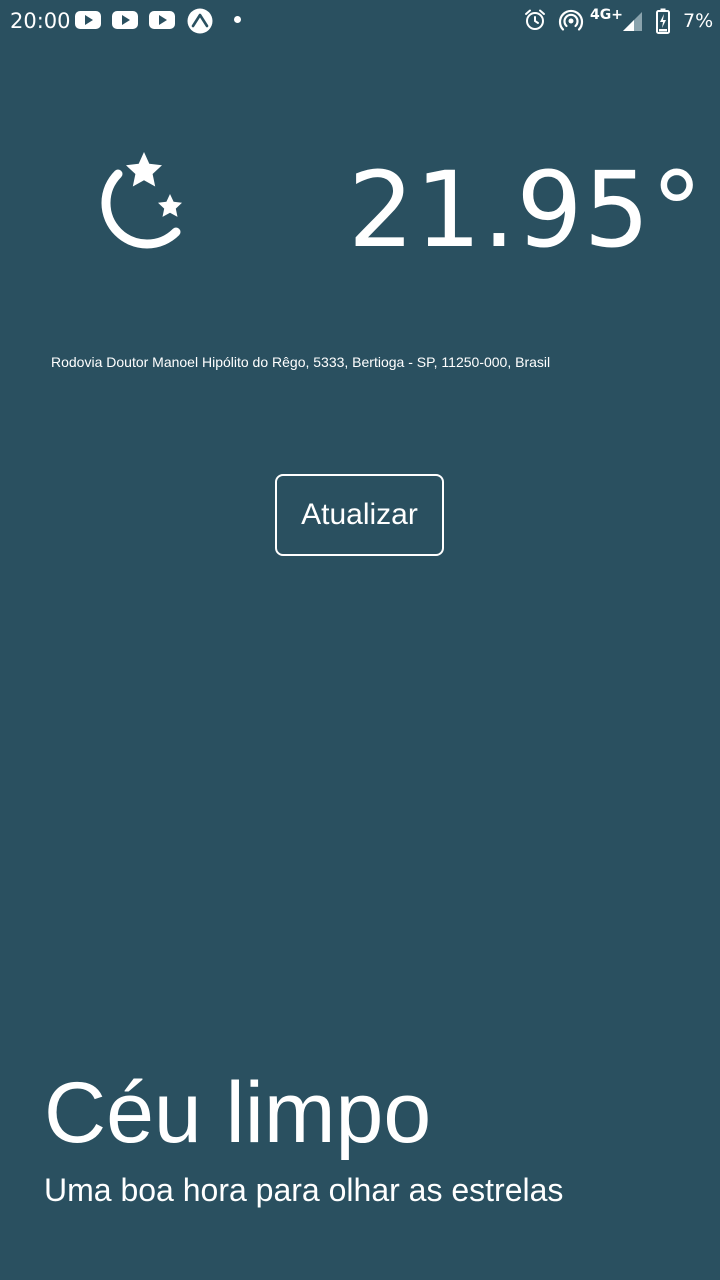 This screenshot has width=720, height=1280. Describe the element at coordinates (237, 19) in the screenshot. I see `notification-dot` at that location.